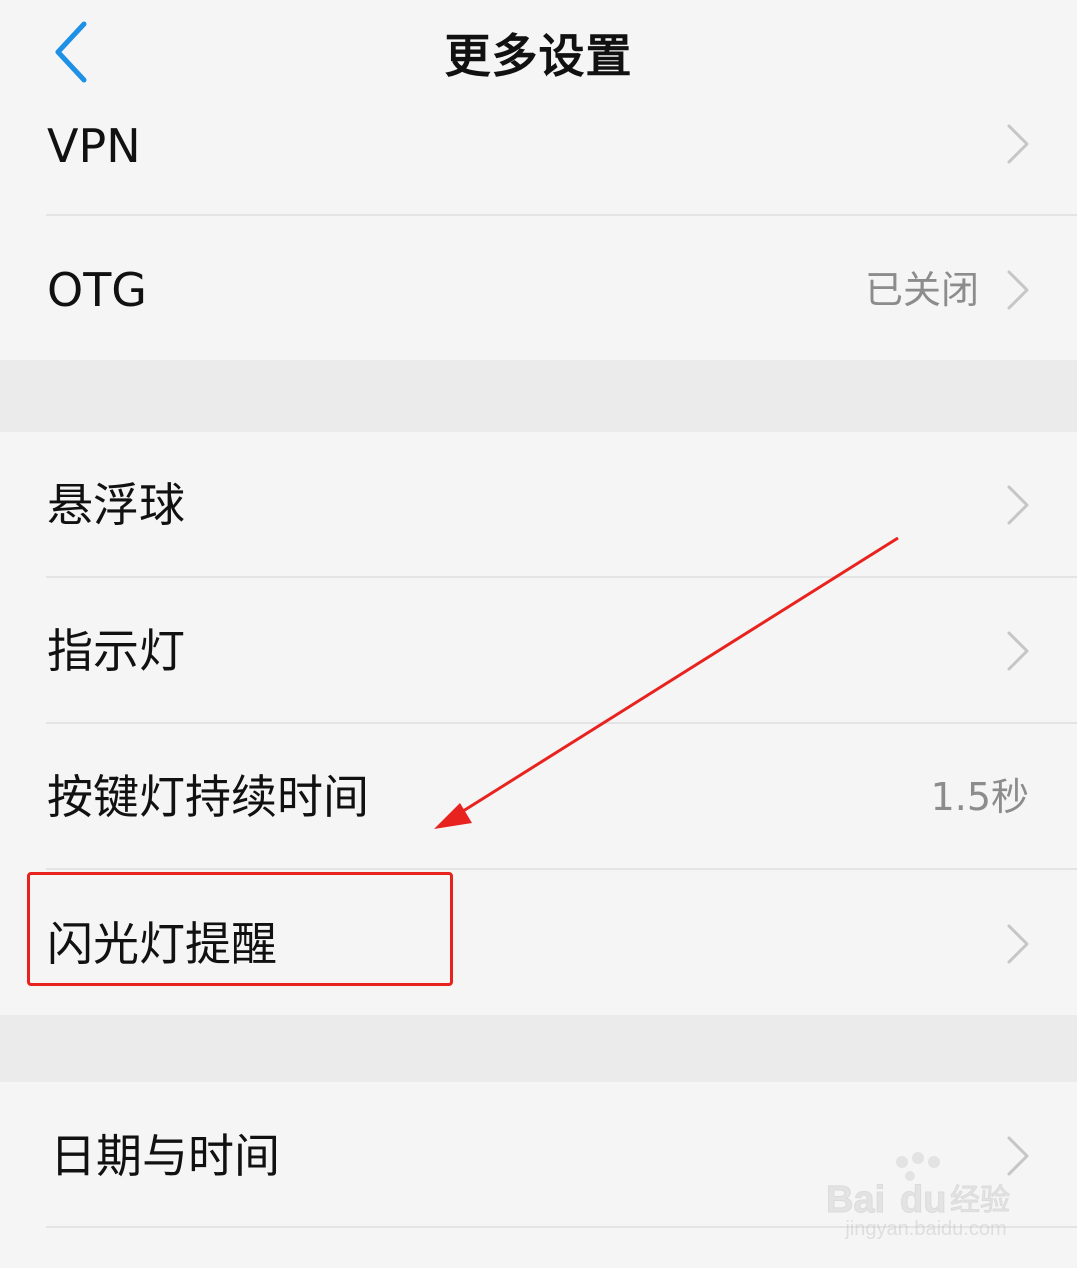  What do you see at coordinates (538, 167) in the screenshot?
I see `settings-item-vpn: VPN` at bounding box center [538, 167].